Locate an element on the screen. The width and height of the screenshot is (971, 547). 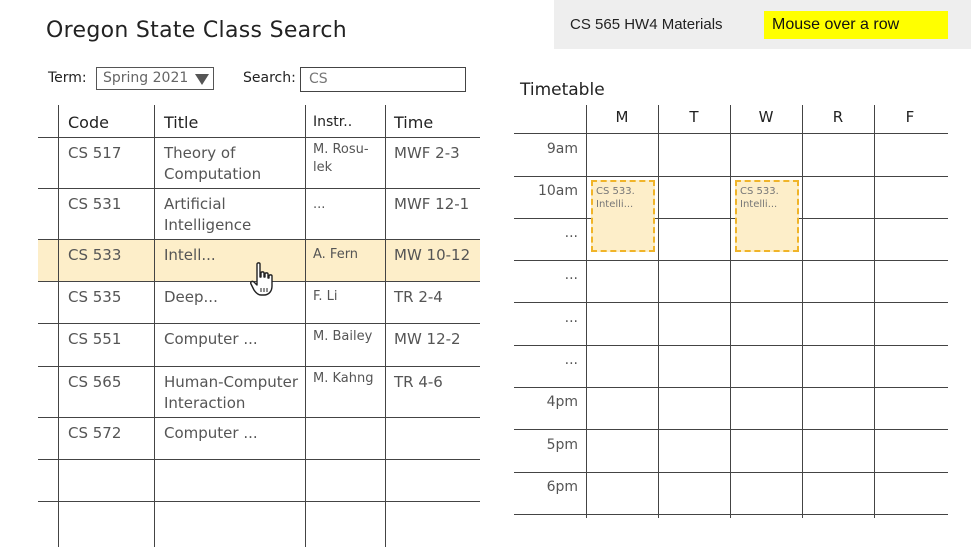
timetable-title: Timetable is located at coordinates (562, 90).